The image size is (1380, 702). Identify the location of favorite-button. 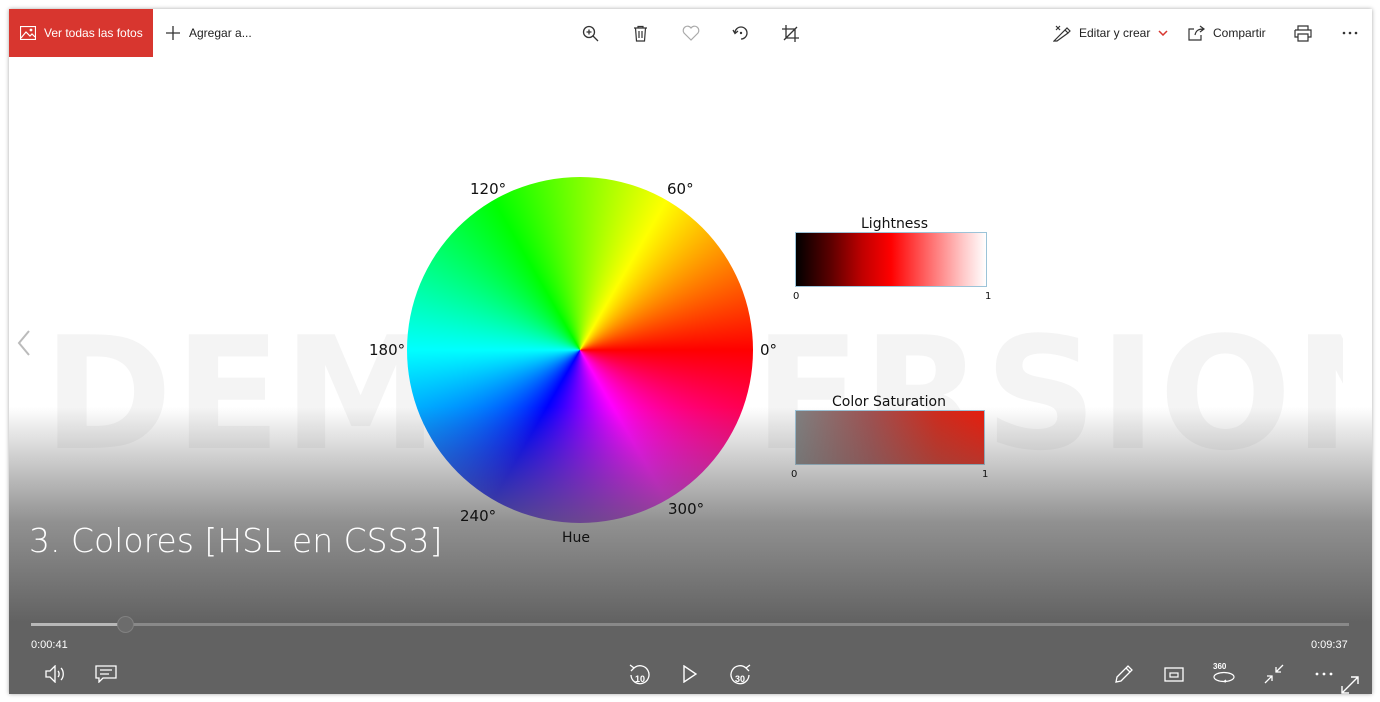
(691, 33).